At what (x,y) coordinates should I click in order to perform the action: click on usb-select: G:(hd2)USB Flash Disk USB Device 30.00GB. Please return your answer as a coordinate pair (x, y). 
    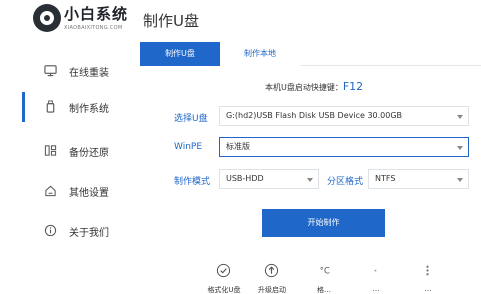
    Looking at the image, I should click on (344, 116).